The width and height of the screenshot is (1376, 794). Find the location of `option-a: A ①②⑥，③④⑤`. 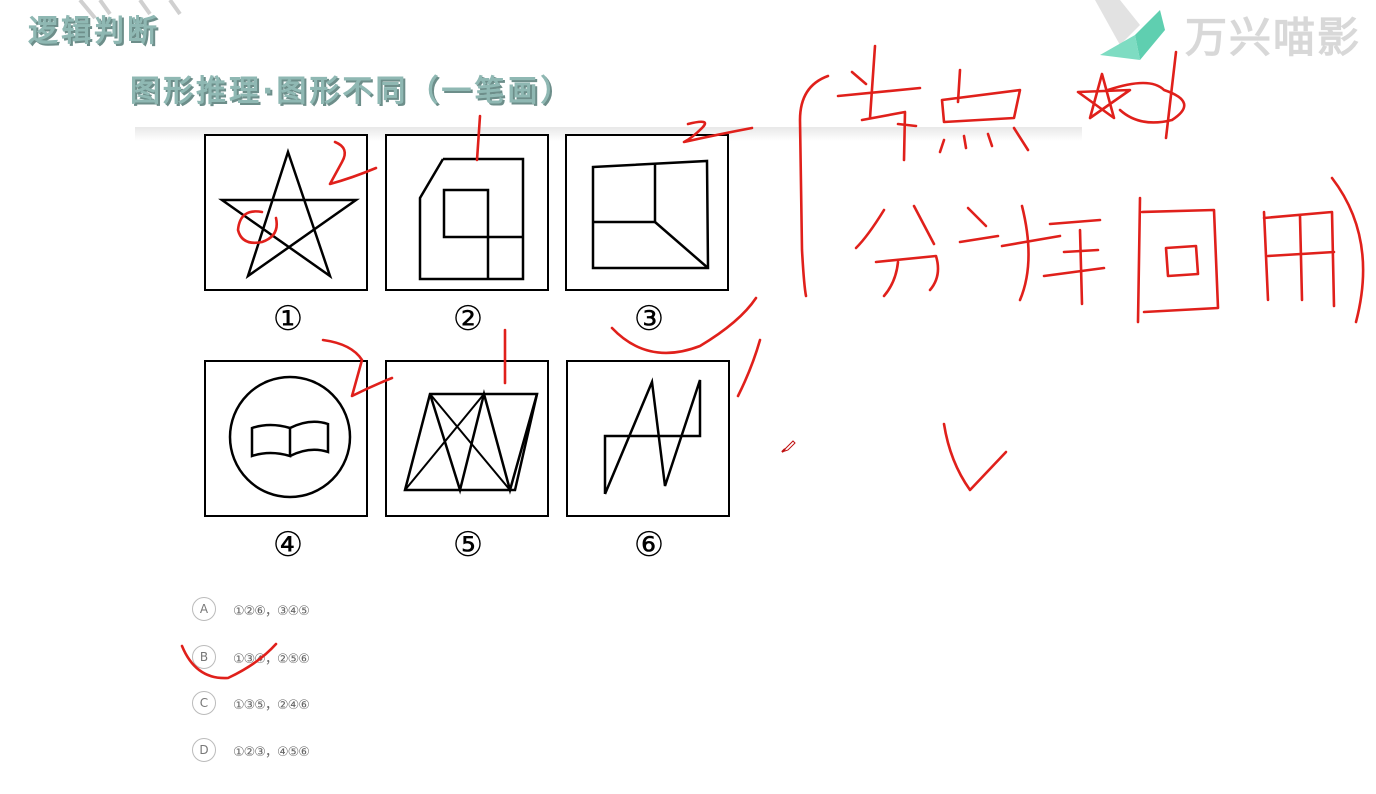

option-a: A ①②⑥，③④⑤ is located at coordinates (251, 609).